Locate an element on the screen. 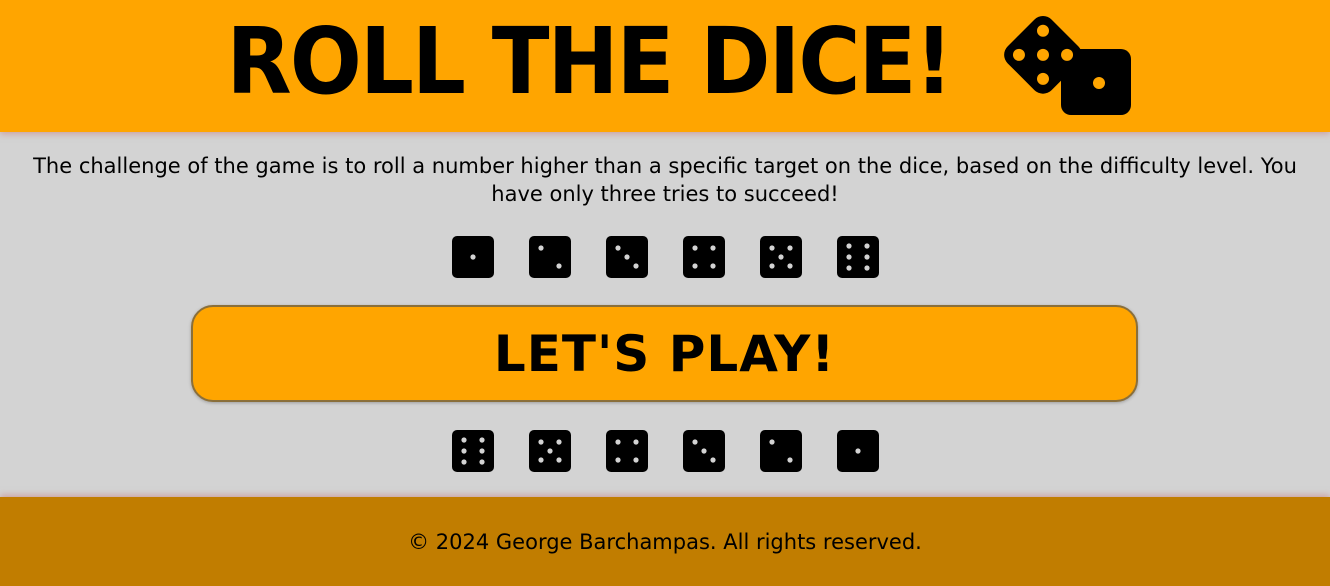 This screenshot has height=586, width=1330. dice-row-top is located at coordinates (665, 257).